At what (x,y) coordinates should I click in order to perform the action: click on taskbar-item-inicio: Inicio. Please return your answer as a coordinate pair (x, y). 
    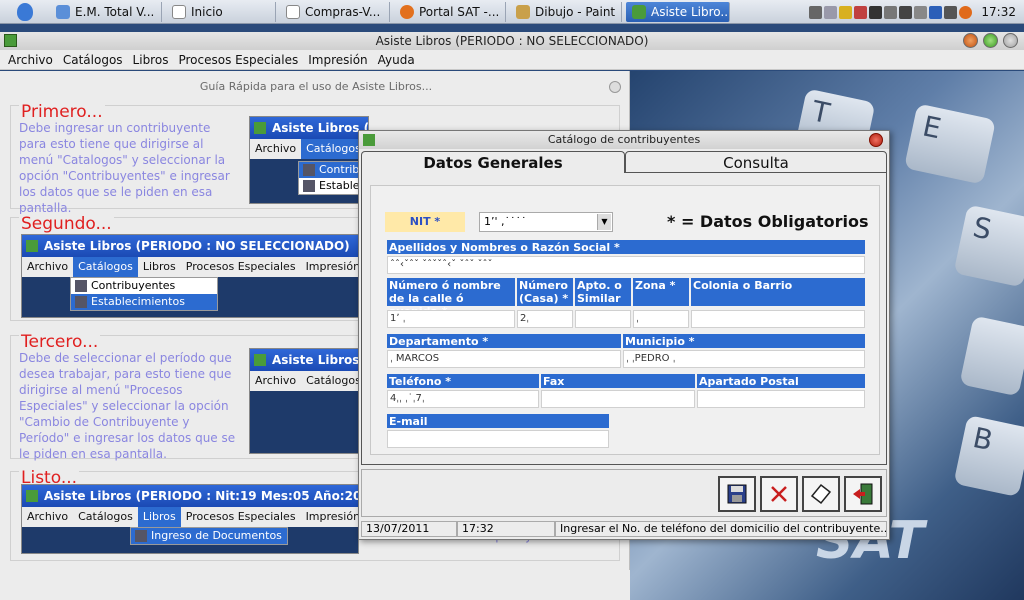
    Looking at the image, I should click on (221, 11).